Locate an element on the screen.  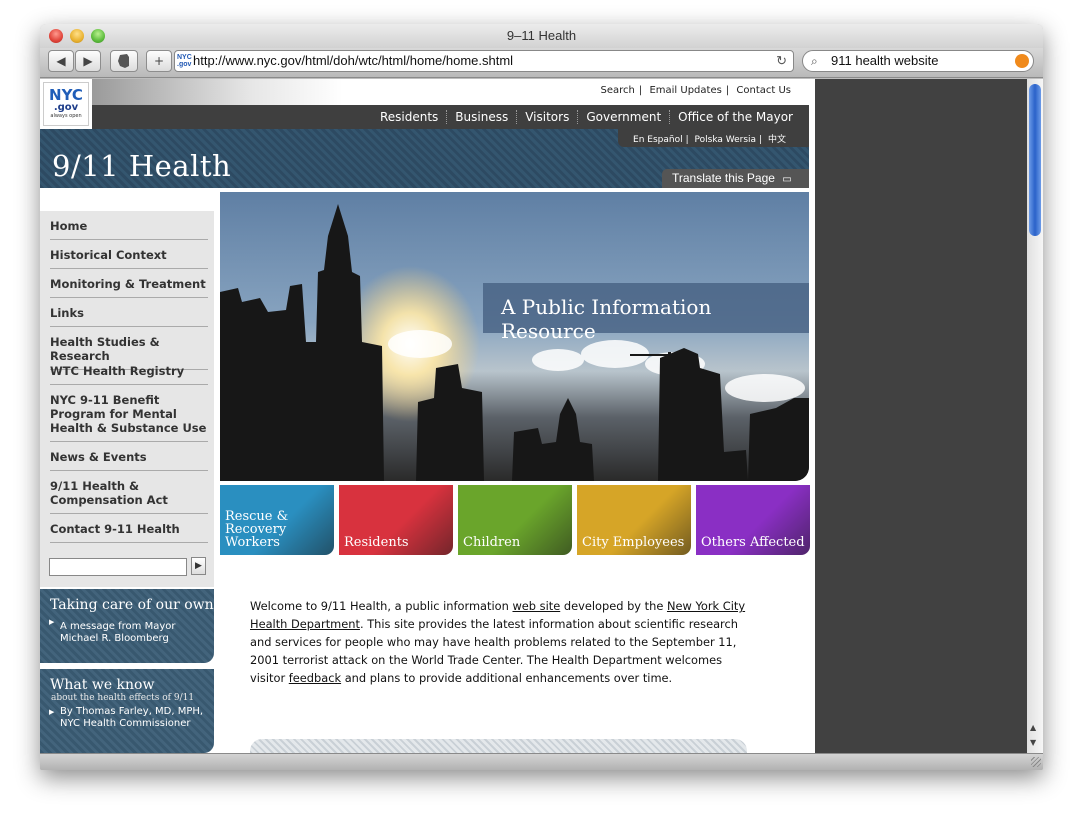
sidebar-search-input is located at coordinates (118, 567).